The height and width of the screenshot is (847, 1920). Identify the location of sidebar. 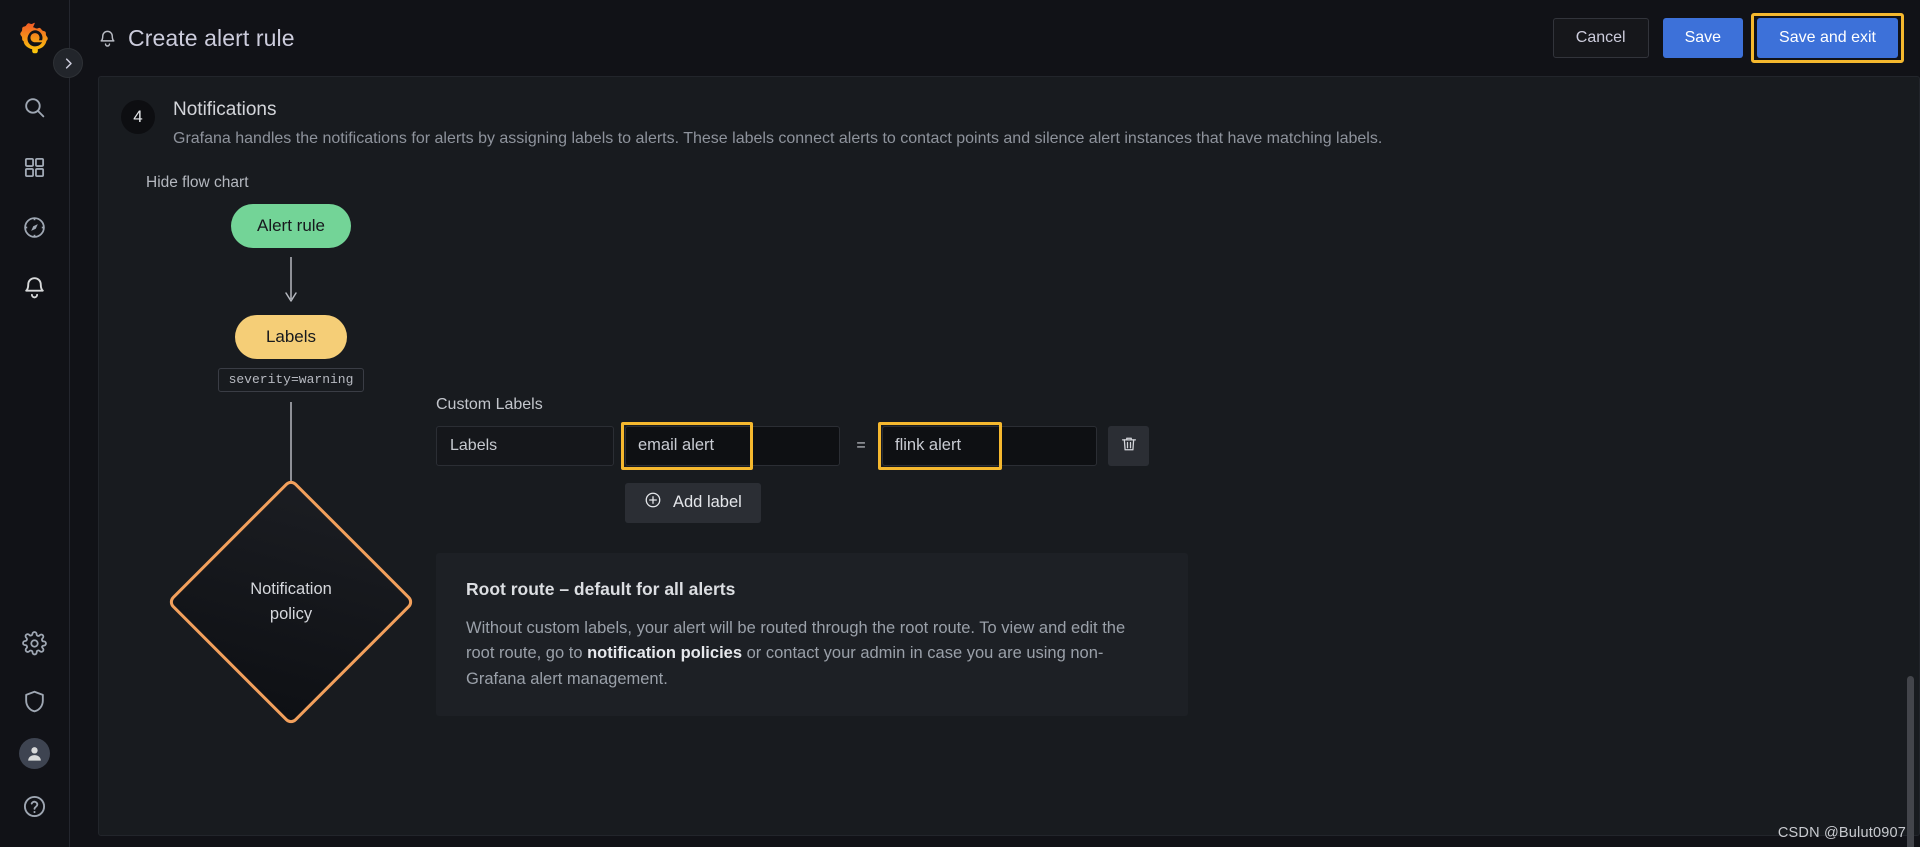
(41, 423).